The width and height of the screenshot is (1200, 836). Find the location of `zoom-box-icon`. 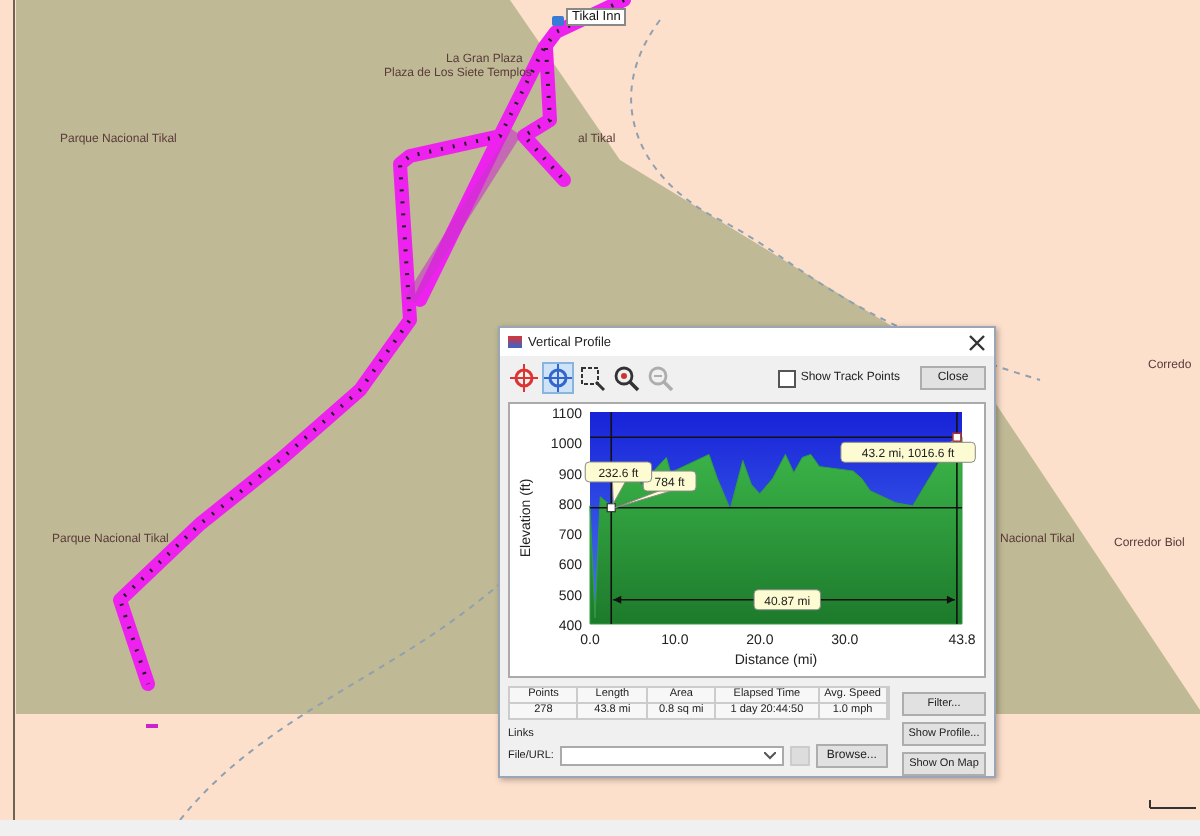

zoom-box-icon is located at coordinates (592, 378).